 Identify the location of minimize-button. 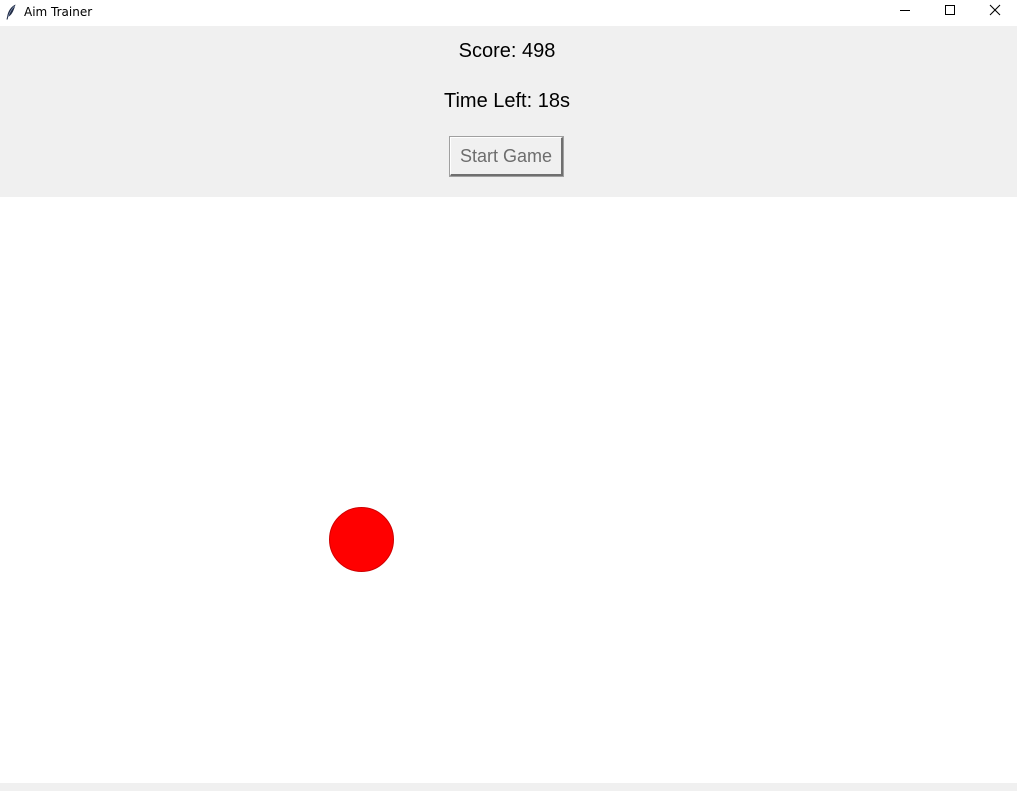
(905, 12).